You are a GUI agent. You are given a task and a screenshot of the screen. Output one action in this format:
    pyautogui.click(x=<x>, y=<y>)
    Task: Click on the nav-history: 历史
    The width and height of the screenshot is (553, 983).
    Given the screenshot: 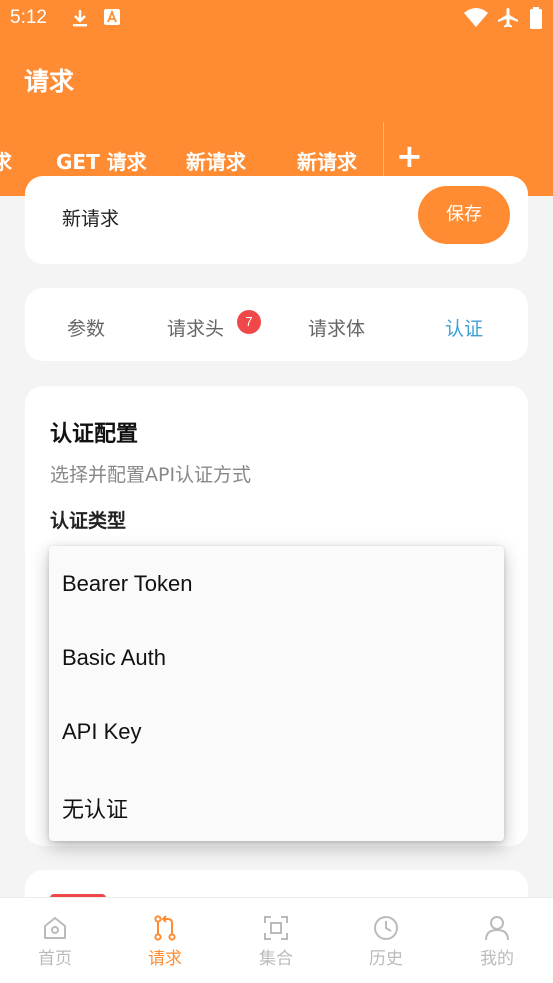 What is the action you would take?
    pyautogui.click(x=386, y=940)
    